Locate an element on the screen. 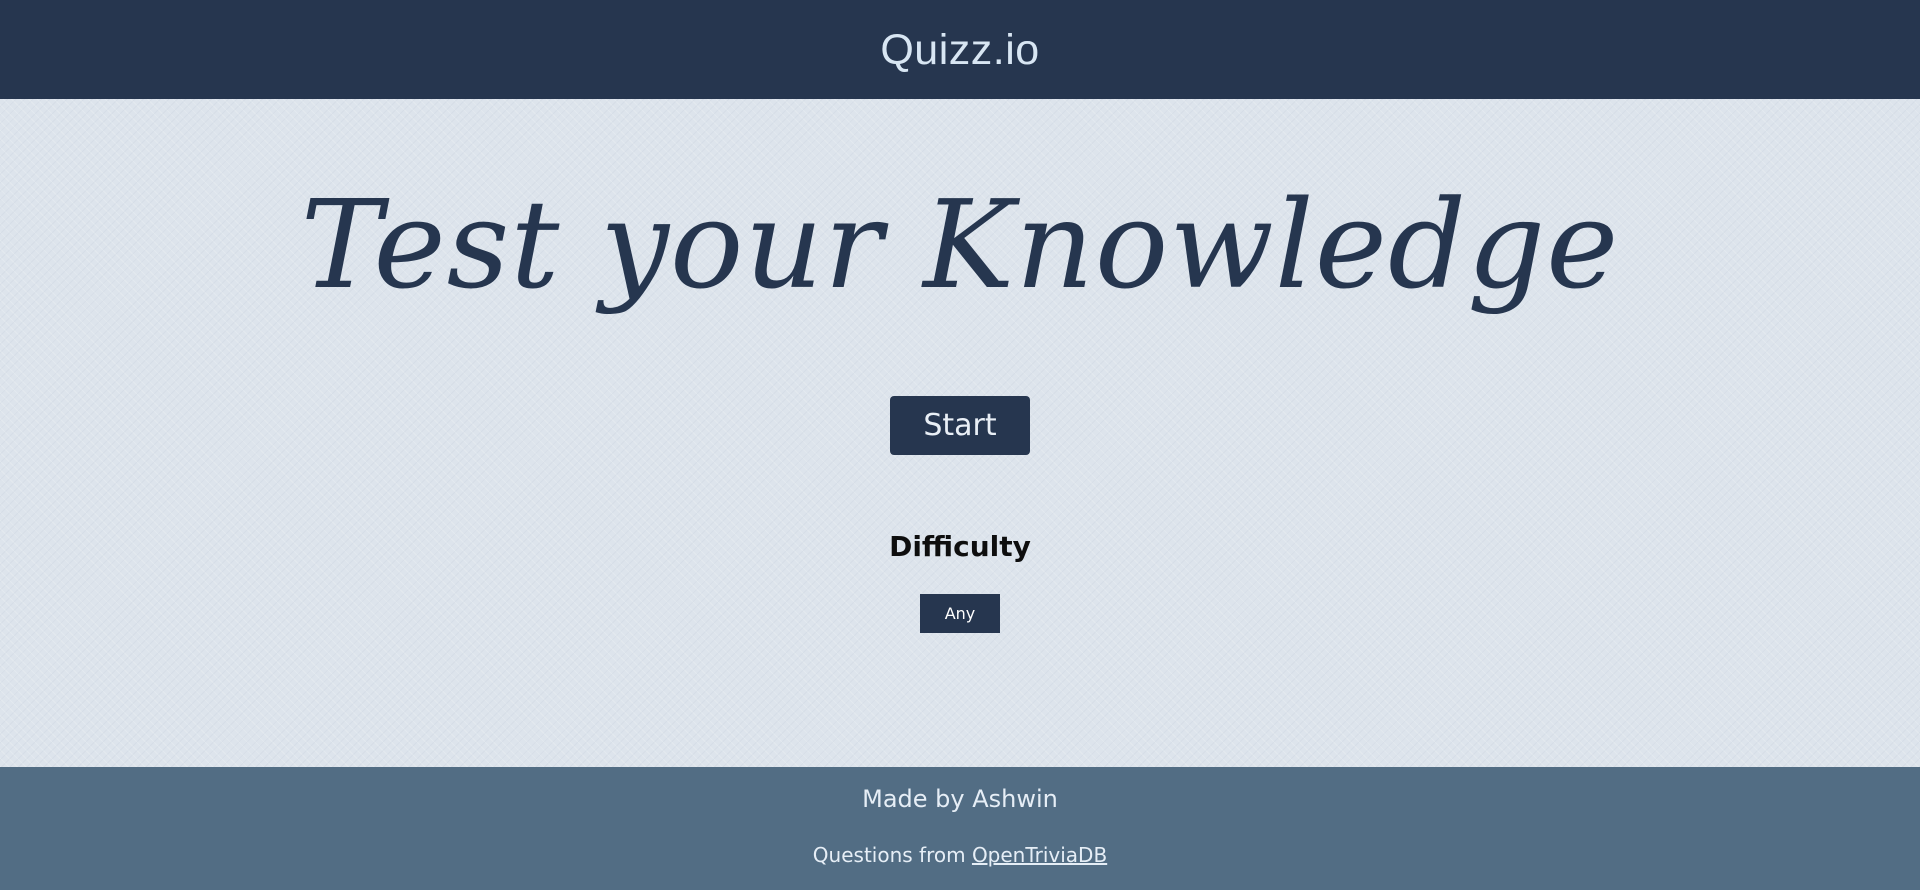  top-header: Quizz.io is located at coordinates (960, 49).